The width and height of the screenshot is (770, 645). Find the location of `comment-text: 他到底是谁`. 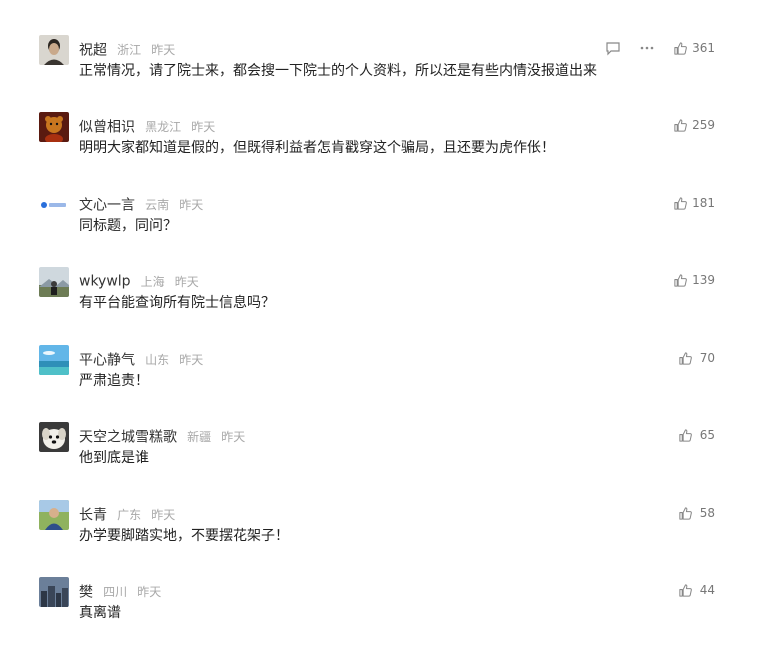

comment-text: 他到底是谁 is located at coordinates (114, 458).